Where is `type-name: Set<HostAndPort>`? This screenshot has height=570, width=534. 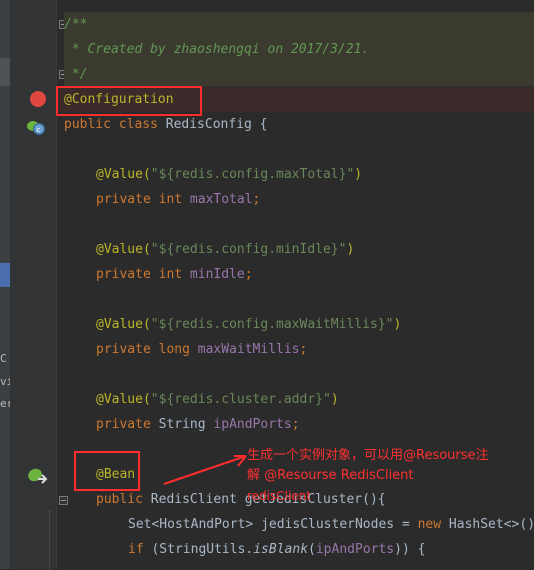
type-name: Set<HostAndPort> is located at coordinates (195, 524).